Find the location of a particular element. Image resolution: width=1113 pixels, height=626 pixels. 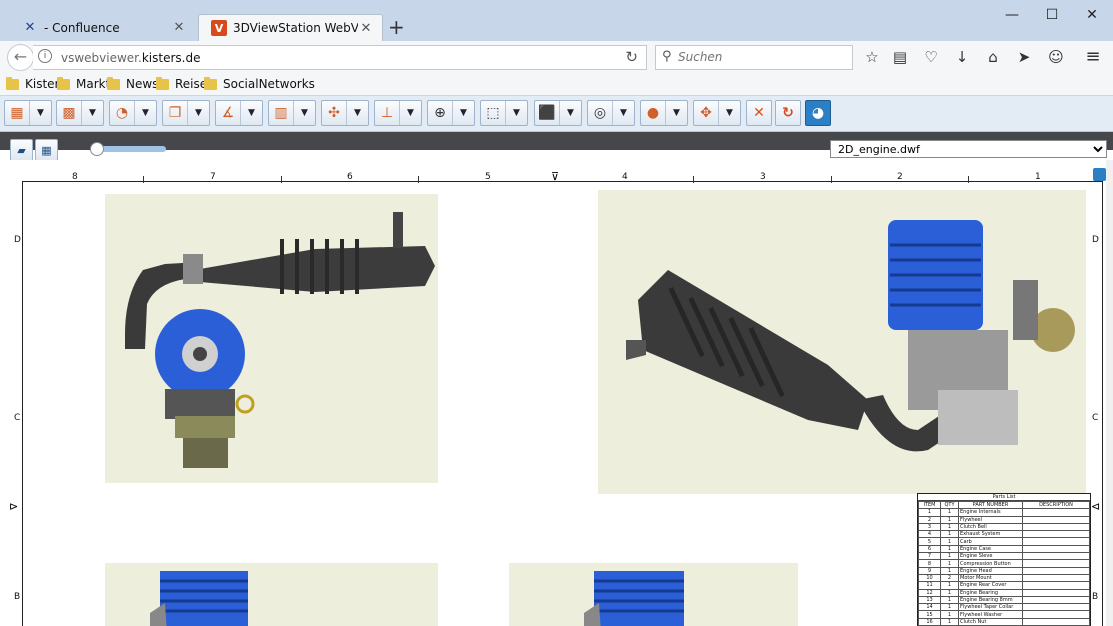

bookmark-reise: Reise is located at coordinates (181, 83).